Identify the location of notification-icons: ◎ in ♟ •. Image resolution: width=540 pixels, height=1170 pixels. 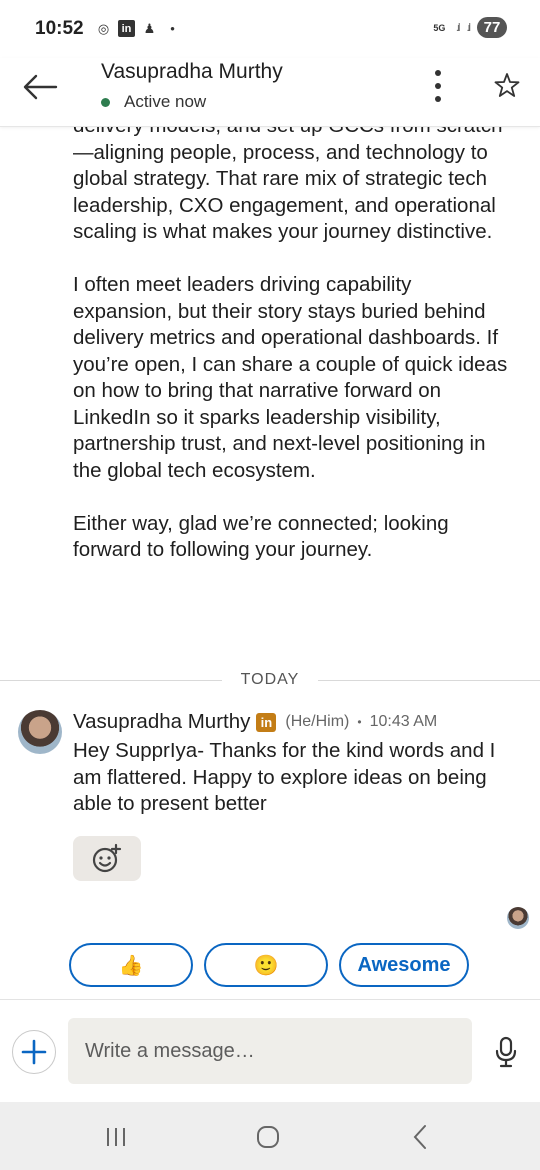
(138, 28).